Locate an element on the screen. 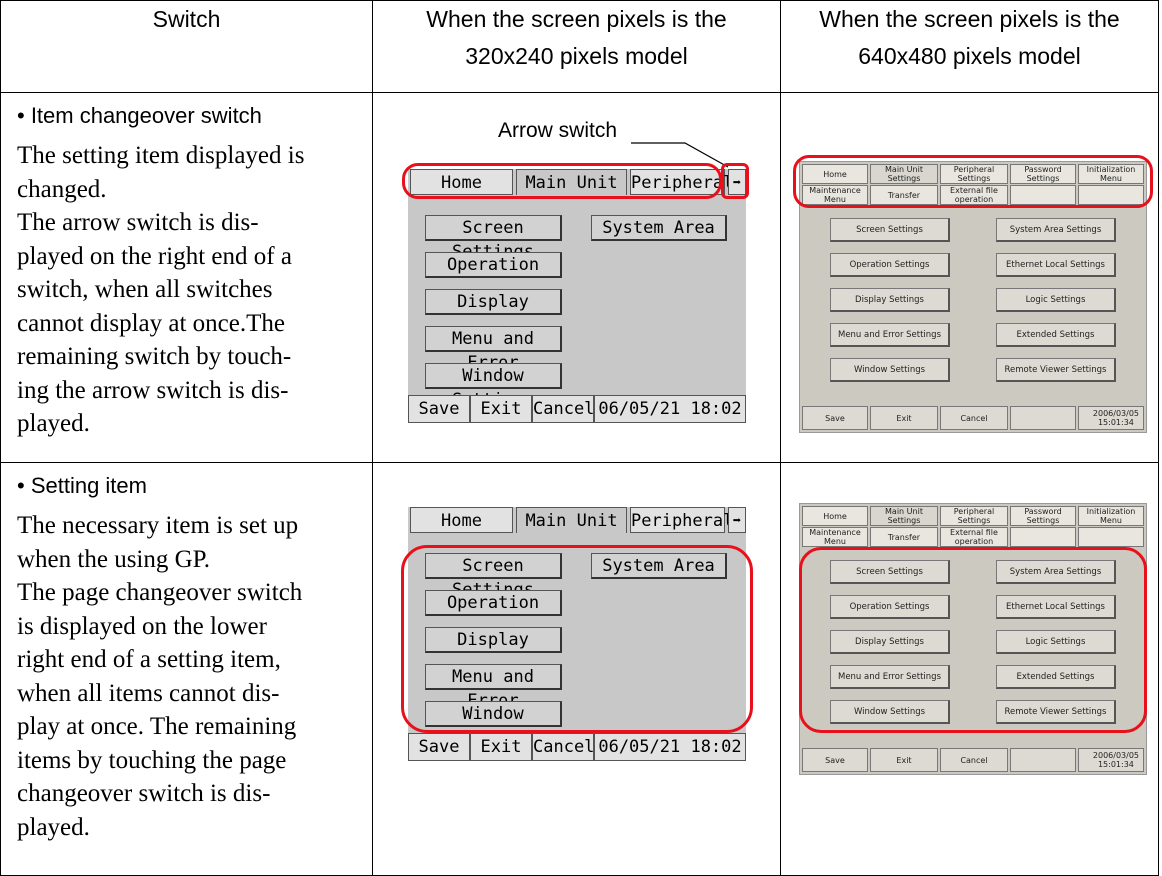  l2-tab-home: Home is located at coordinates (835, 516).